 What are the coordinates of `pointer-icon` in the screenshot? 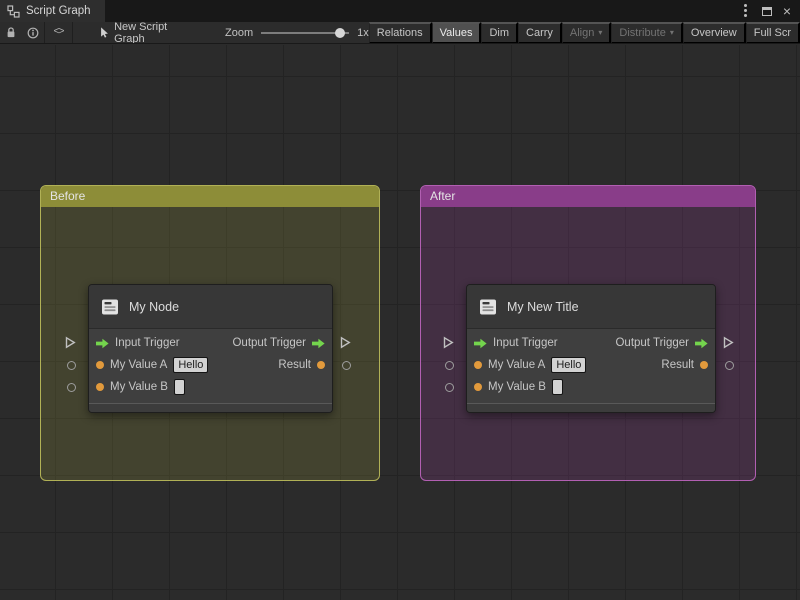 It's located at (104, 32).